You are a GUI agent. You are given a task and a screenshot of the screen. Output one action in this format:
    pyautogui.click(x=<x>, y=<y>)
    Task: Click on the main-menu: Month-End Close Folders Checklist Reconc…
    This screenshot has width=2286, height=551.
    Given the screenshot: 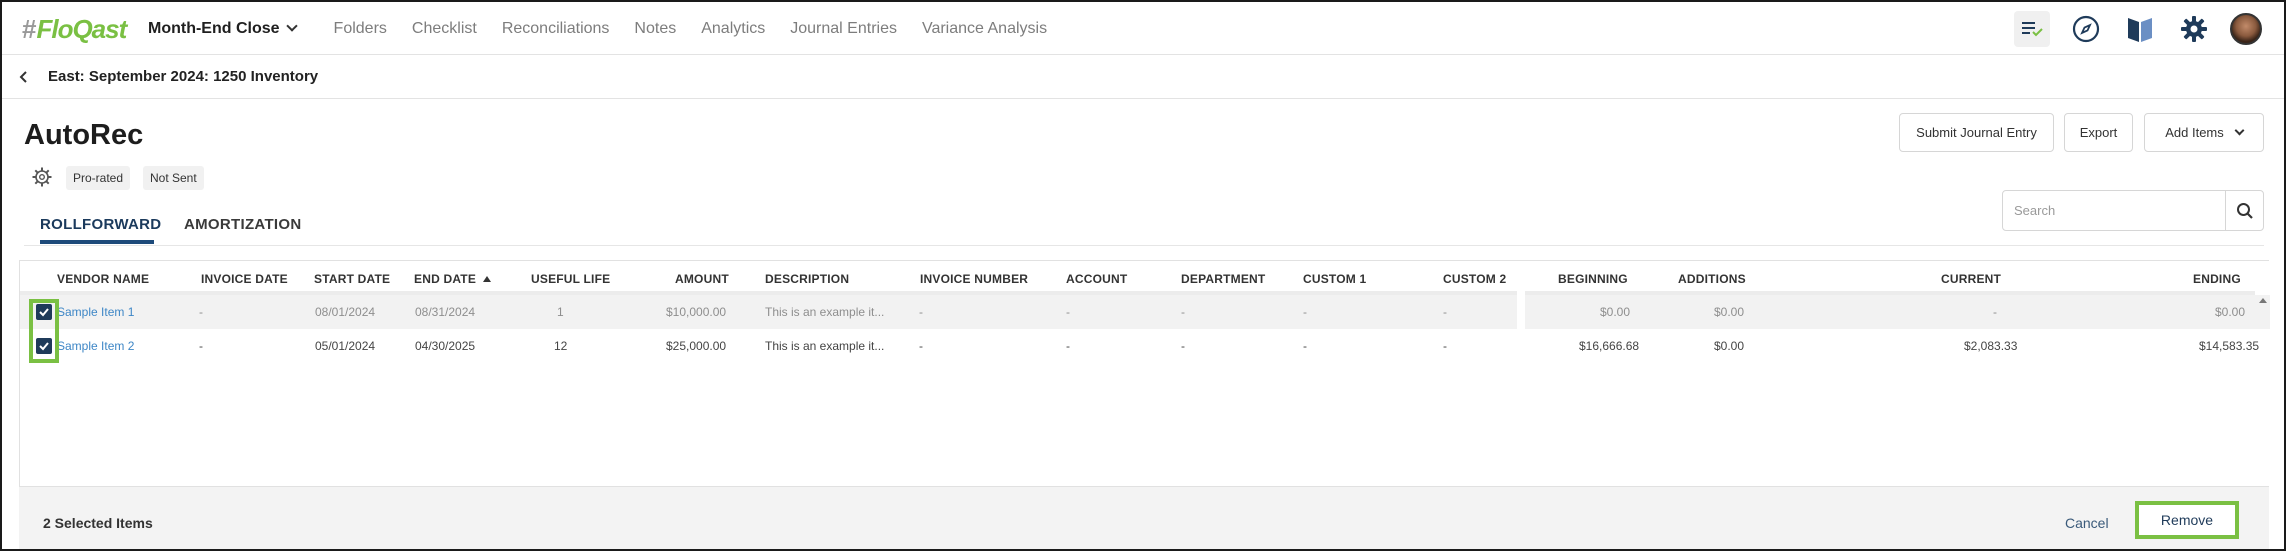 What is the action you would take?
    pyautogui.click(x=610, y=28)
    